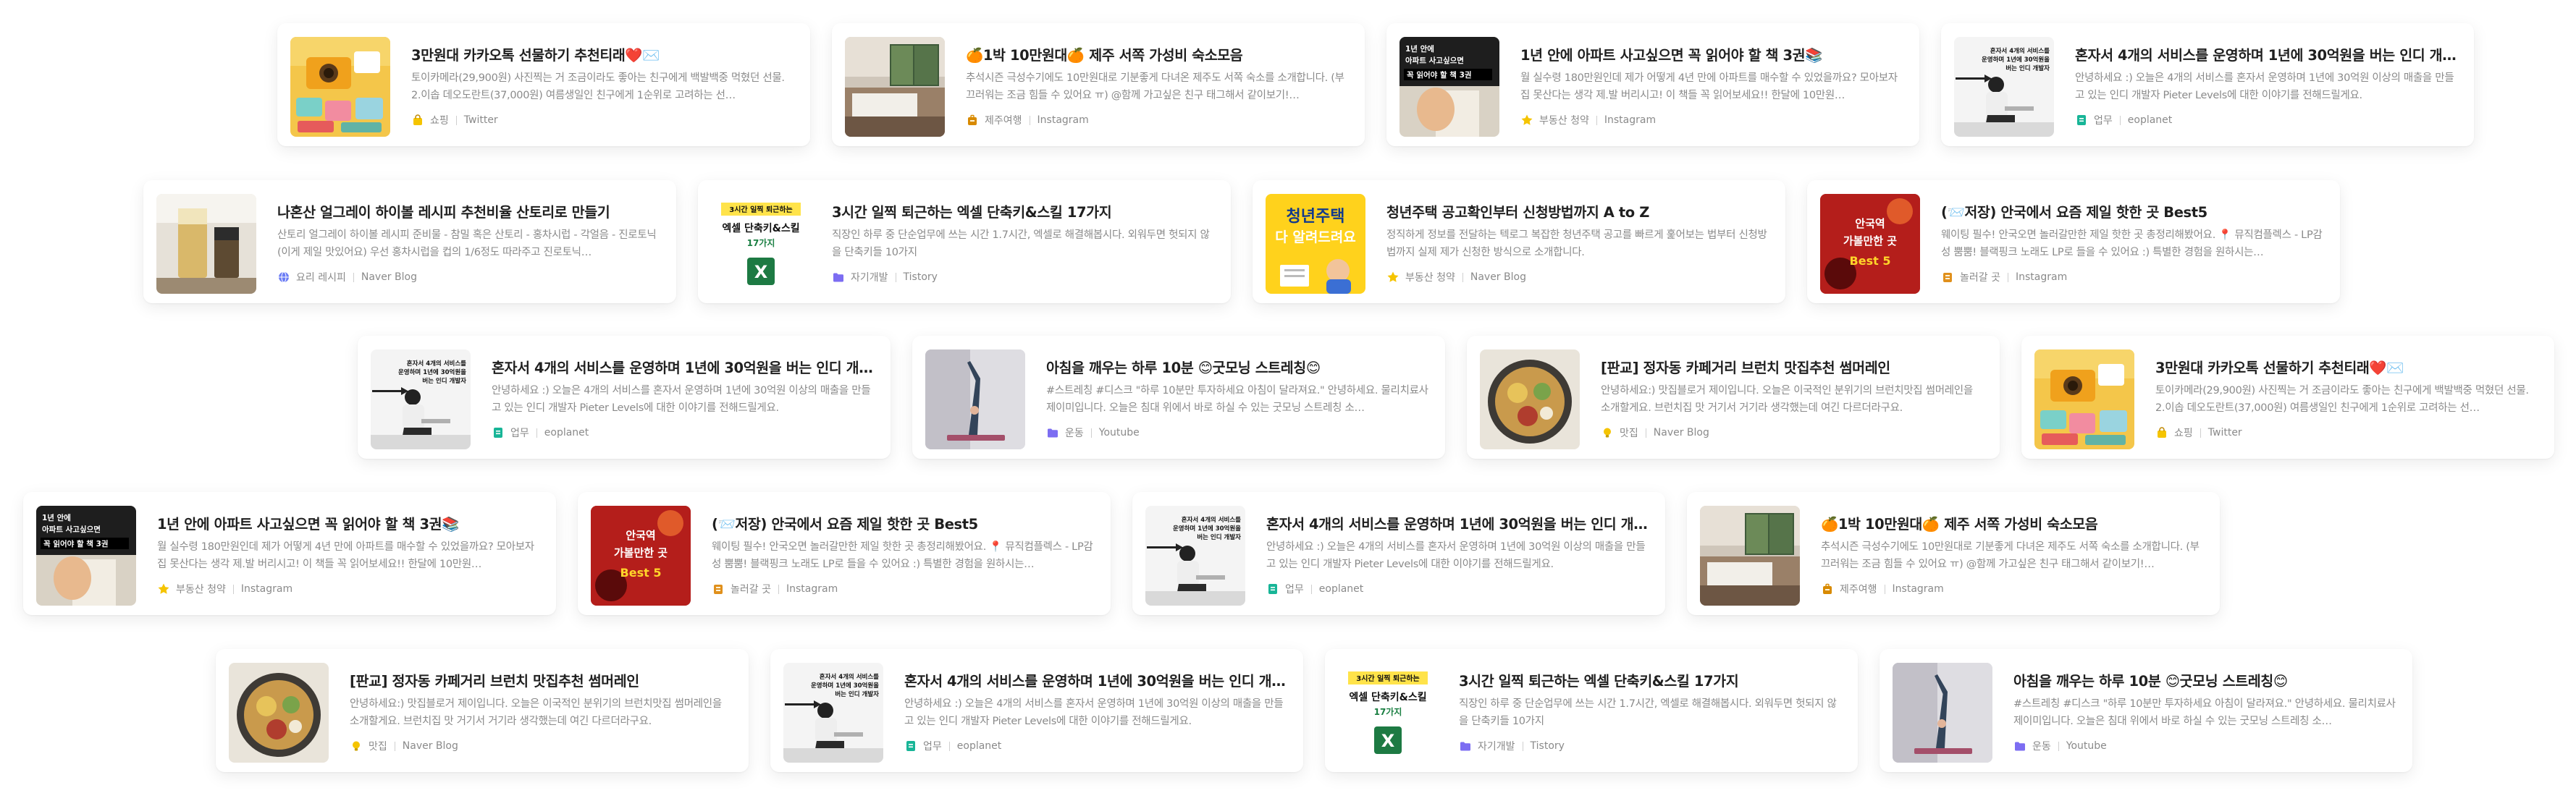 The height and width of the screenshot is (801, 2576). I want to click on source-label: Tistory, so click(920, 277).